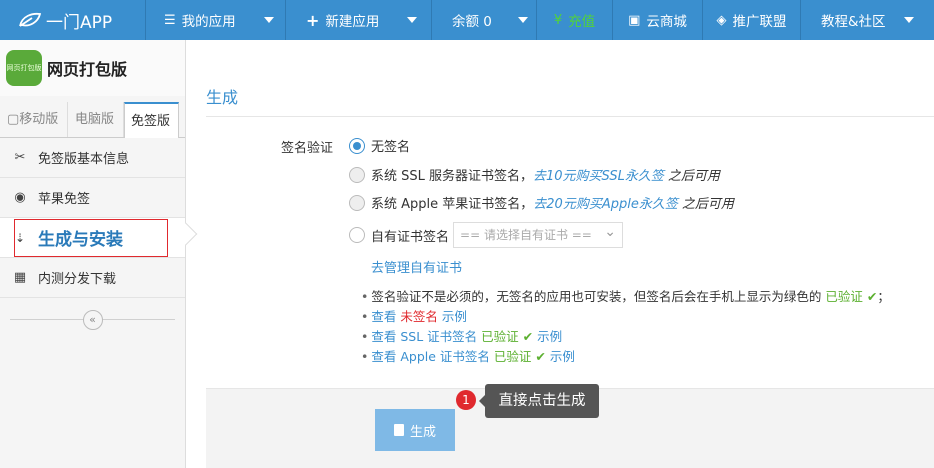 Image resolution: width=934 pixels, height=468 pixels. What do you see at coordinates (598, 174) in the screenshot?
I see `buy-ssl-link: 去10元购买SSL永久签` at bounding box center [598, 174].